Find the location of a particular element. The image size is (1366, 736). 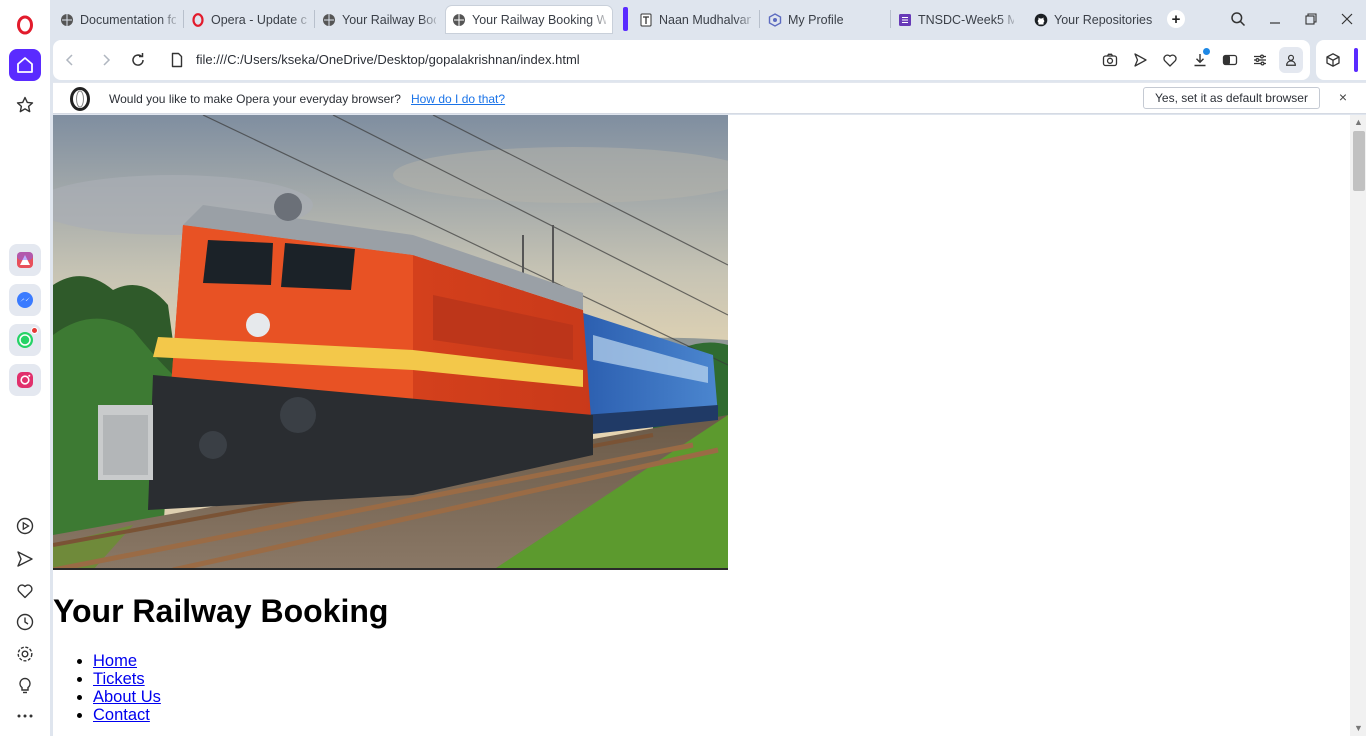

naan-mudhalvan-icon is located at coordinates (646, 20).